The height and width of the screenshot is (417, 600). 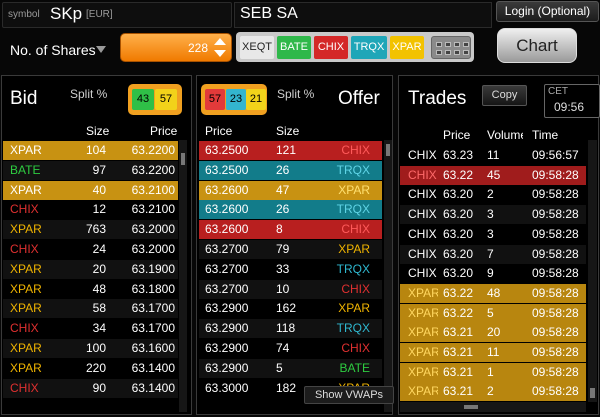 What do you see at coordinates (290, 150) in the screenshot?
I see `offer-row: 63.2500 121 CHIX` at bounding box center [290, 150].